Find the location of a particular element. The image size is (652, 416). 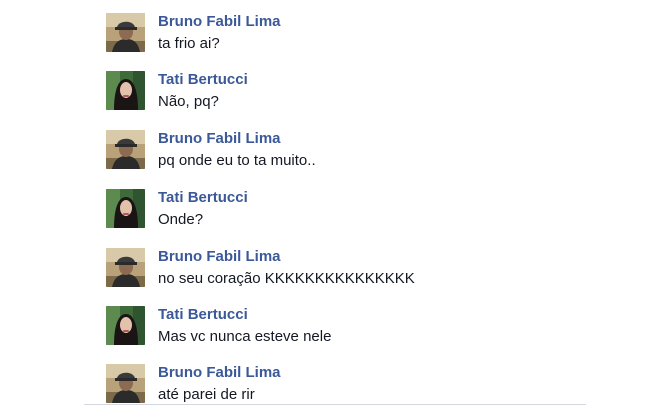

divider is located at coordinates (335, 404).